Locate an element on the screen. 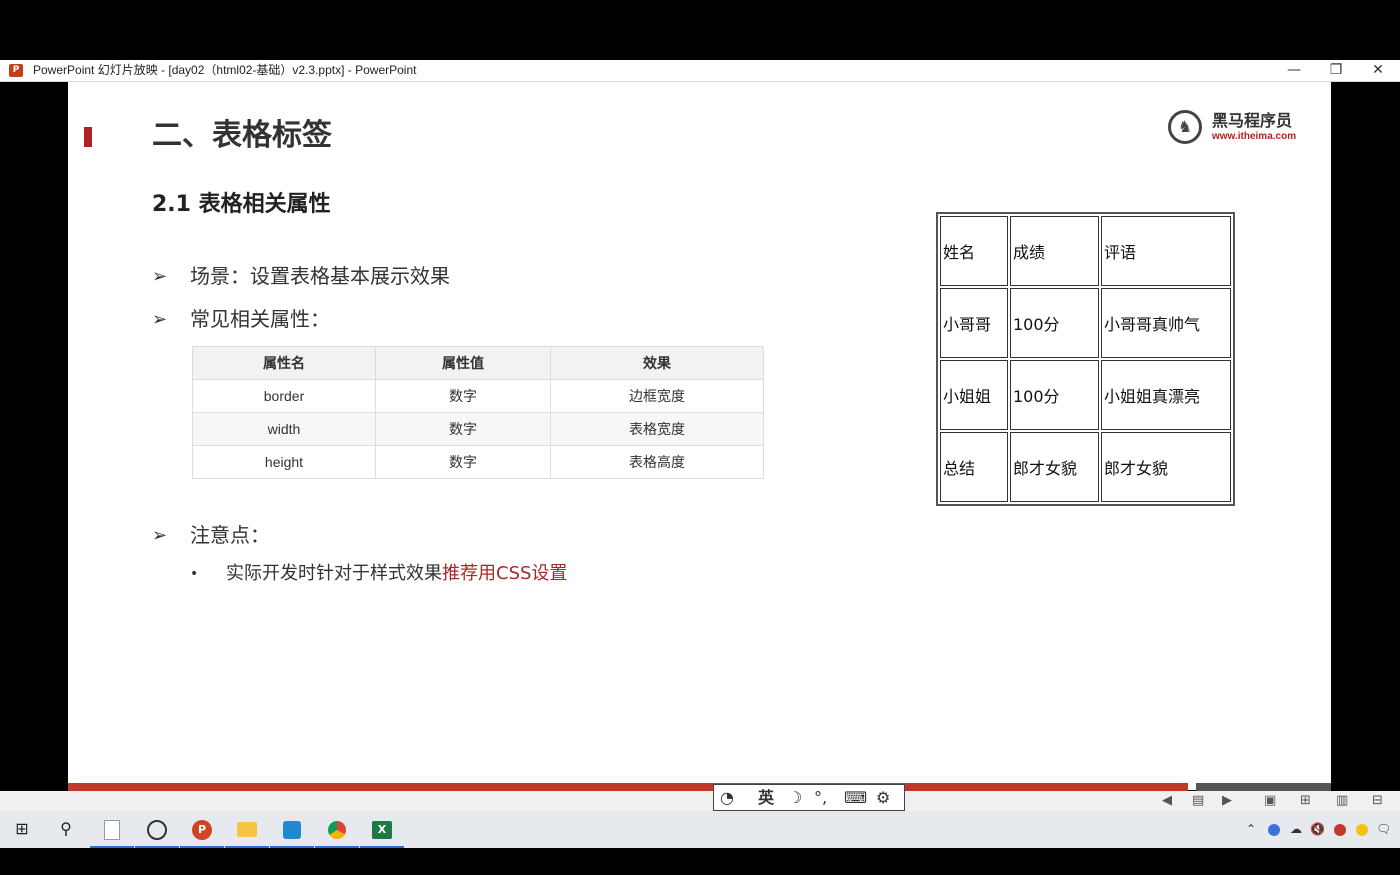  brand-logo: ♞ 黑马程序员 www.itheima.com is located at coordinates (1233, 130).